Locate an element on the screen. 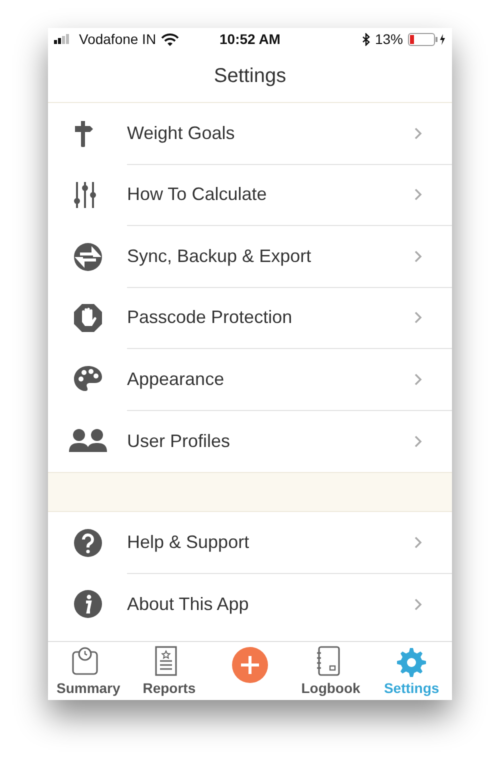  add-button is located at coordinates (250, 665).